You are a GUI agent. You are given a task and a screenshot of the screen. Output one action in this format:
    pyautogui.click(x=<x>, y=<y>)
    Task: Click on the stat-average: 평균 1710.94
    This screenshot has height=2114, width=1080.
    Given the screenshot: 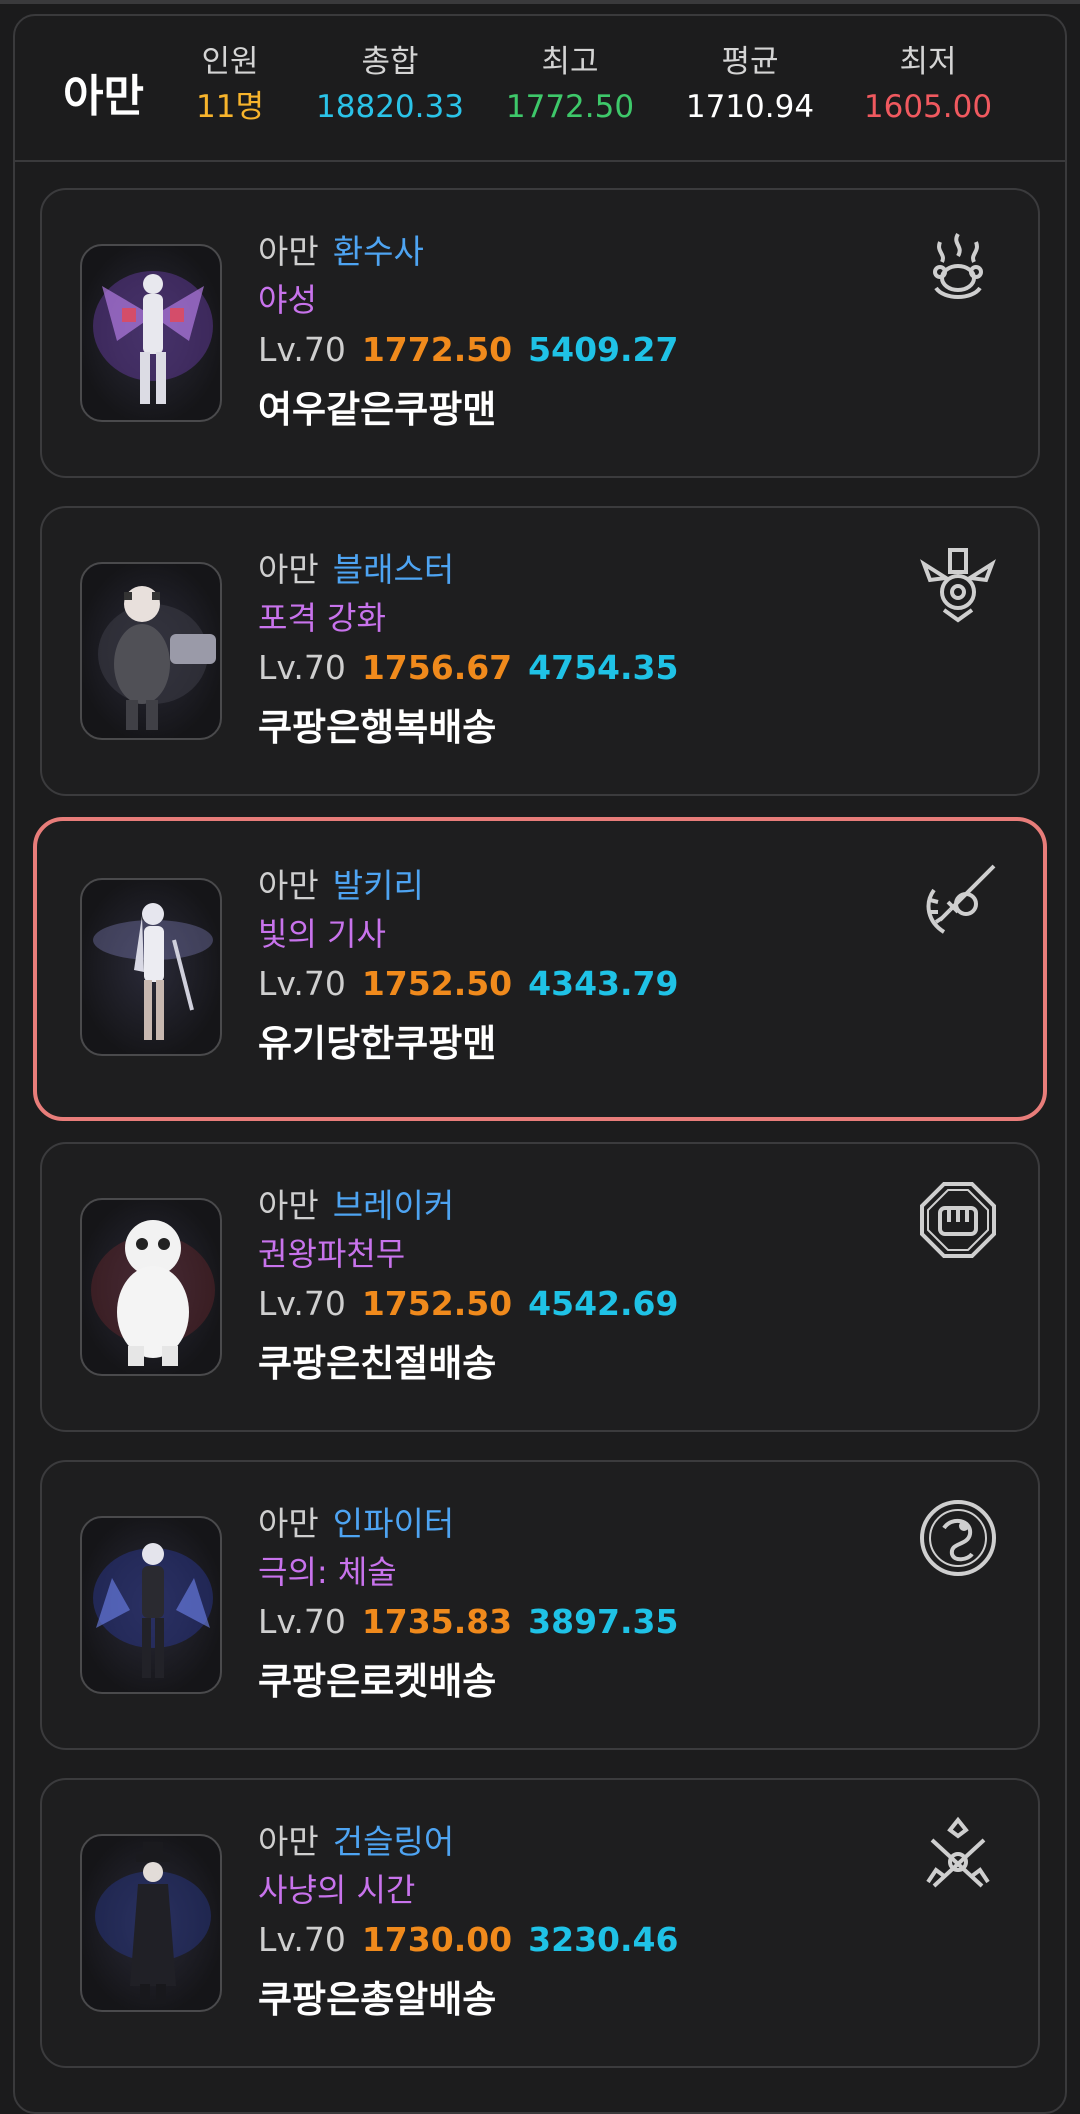 What is the action you would take?
    pyautogui.click(x=750, y=85)
    